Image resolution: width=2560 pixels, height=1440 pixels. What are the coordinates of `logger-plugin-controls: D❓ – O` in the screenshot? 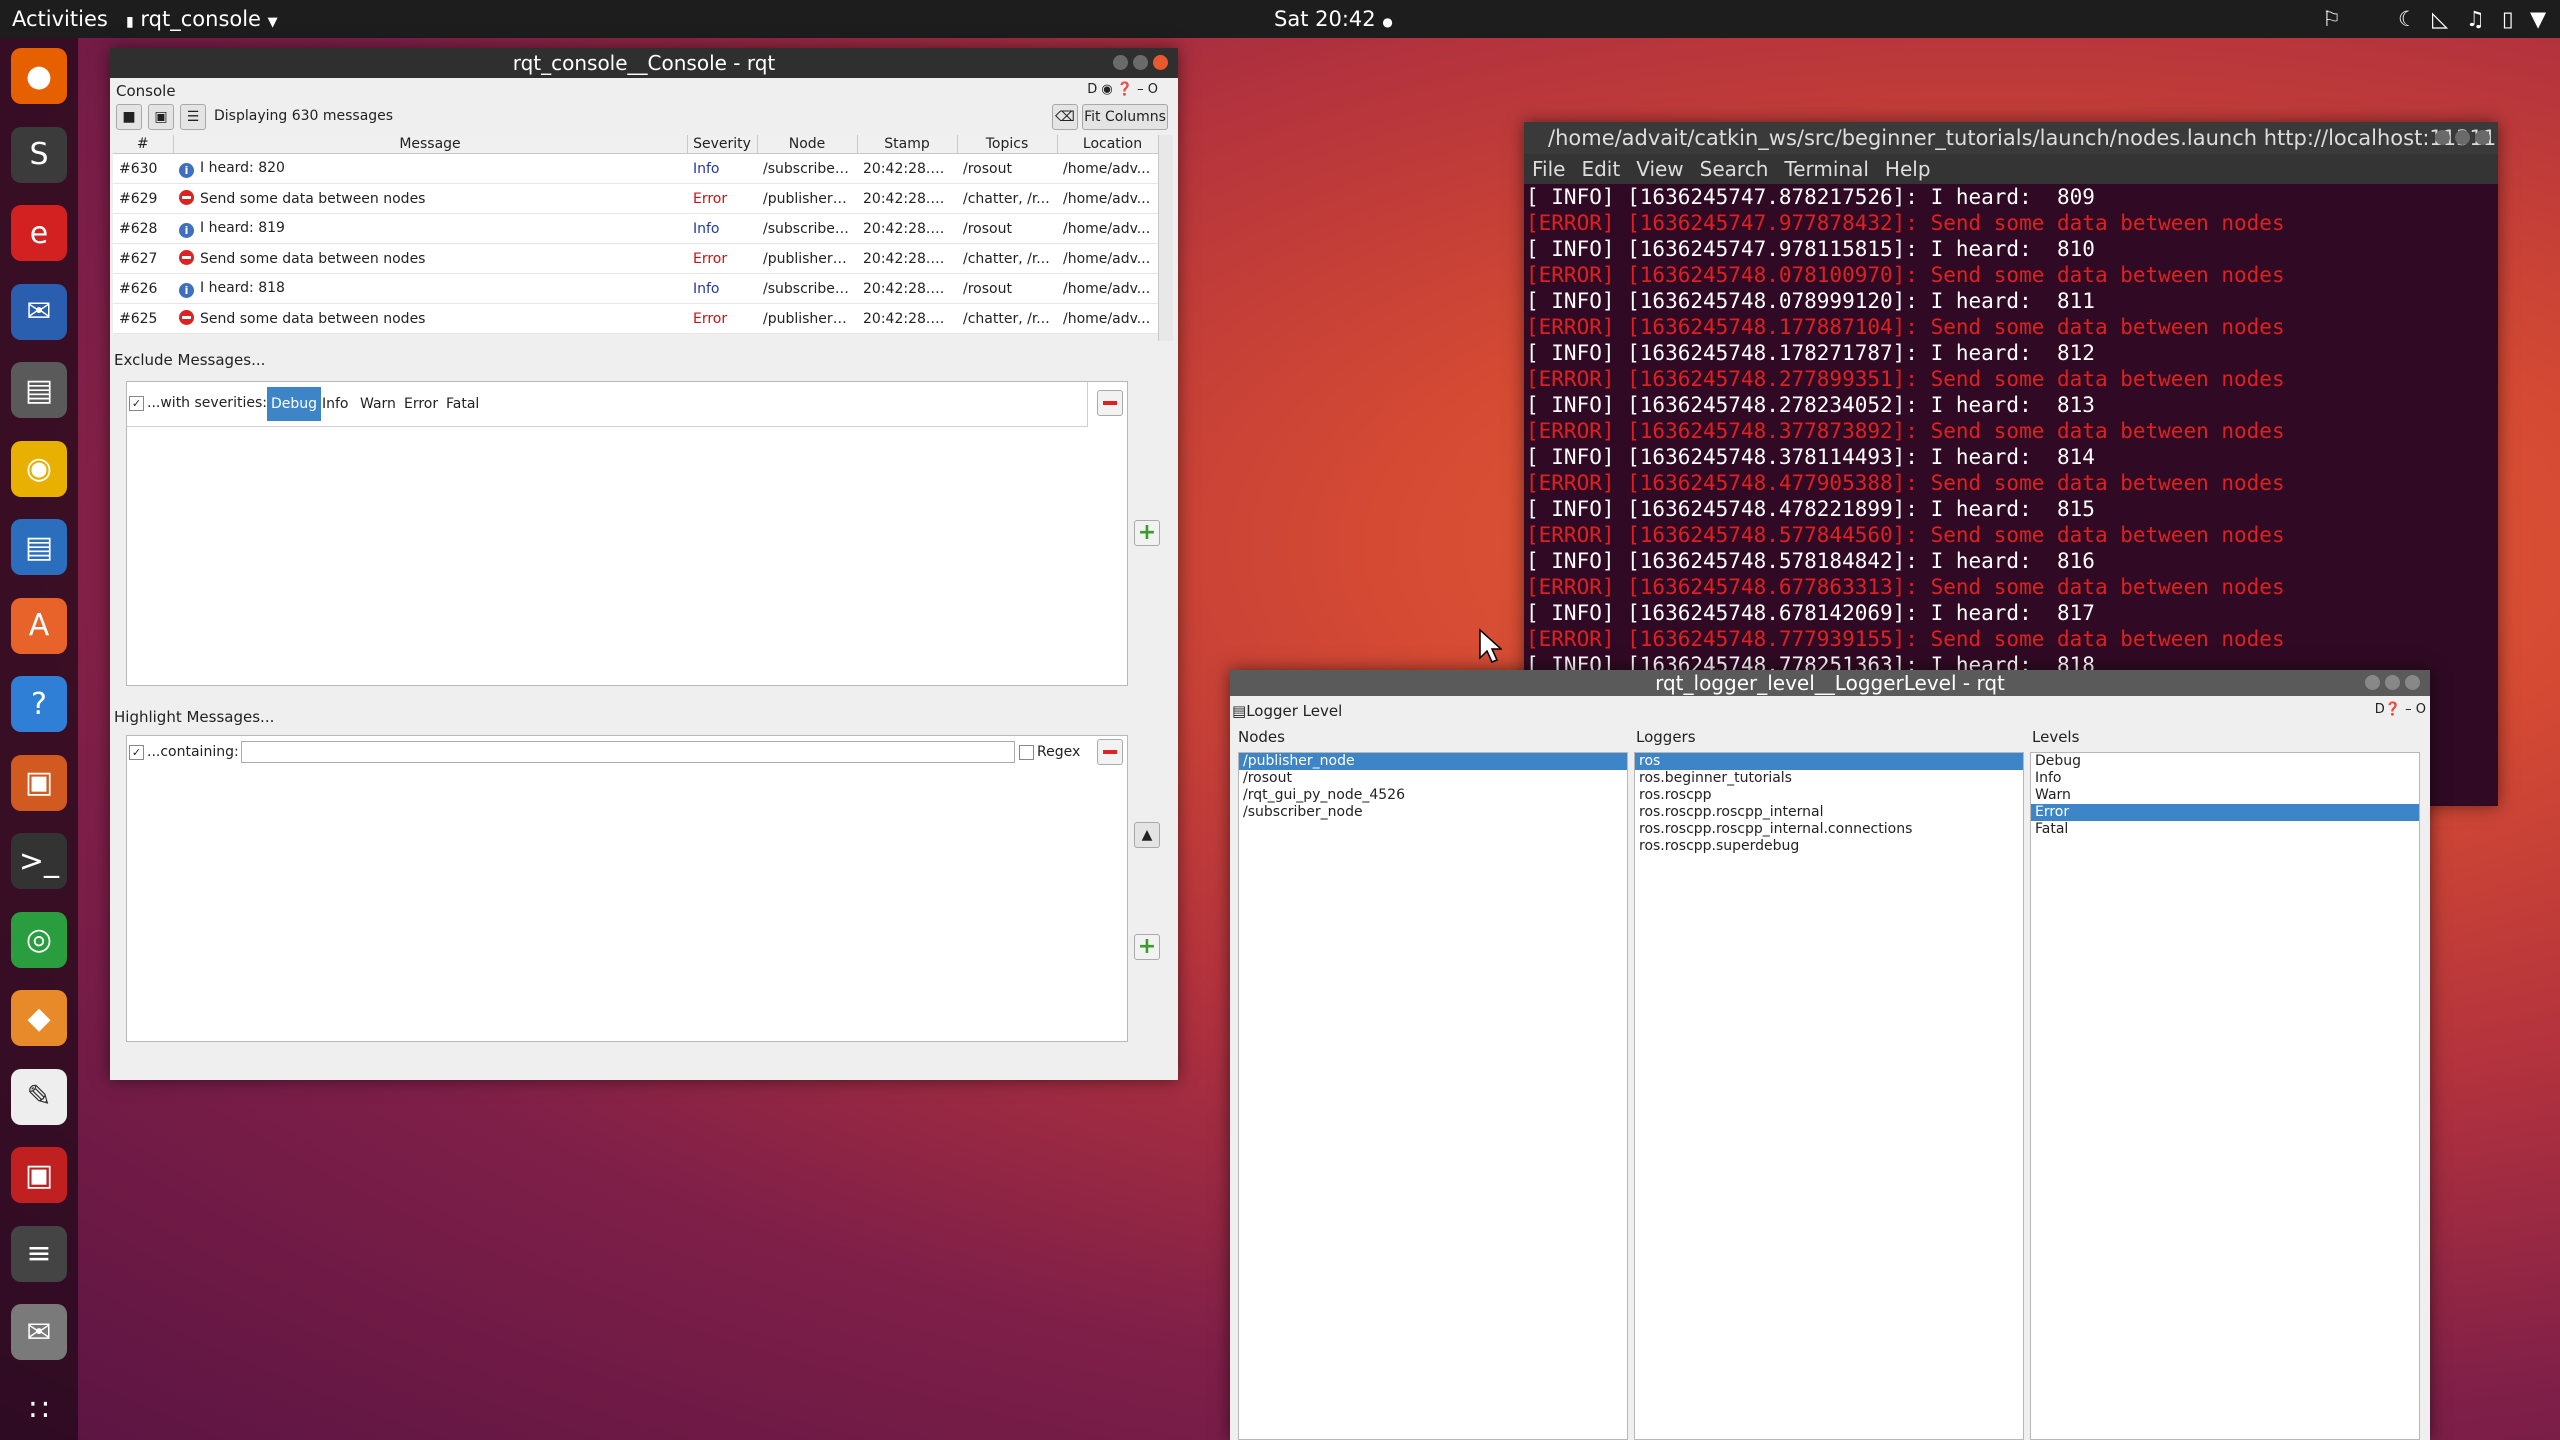 It's located at (2400, 709).